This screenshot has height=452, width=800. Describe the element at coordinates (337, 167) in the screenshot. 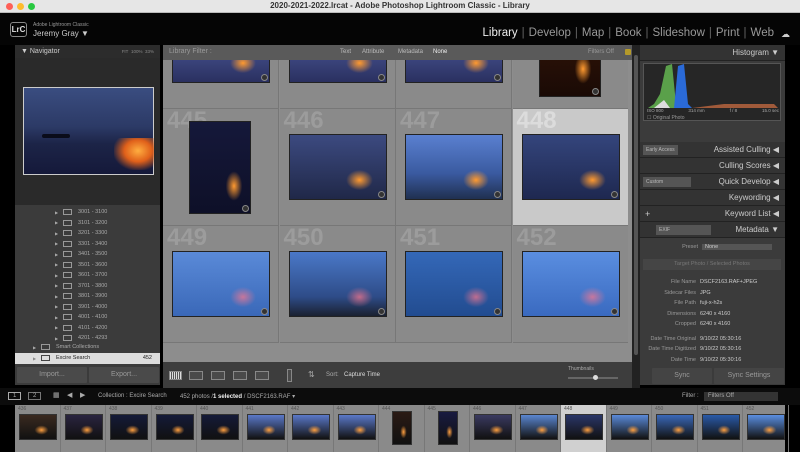

I see `grid-cell: 446` at that location.